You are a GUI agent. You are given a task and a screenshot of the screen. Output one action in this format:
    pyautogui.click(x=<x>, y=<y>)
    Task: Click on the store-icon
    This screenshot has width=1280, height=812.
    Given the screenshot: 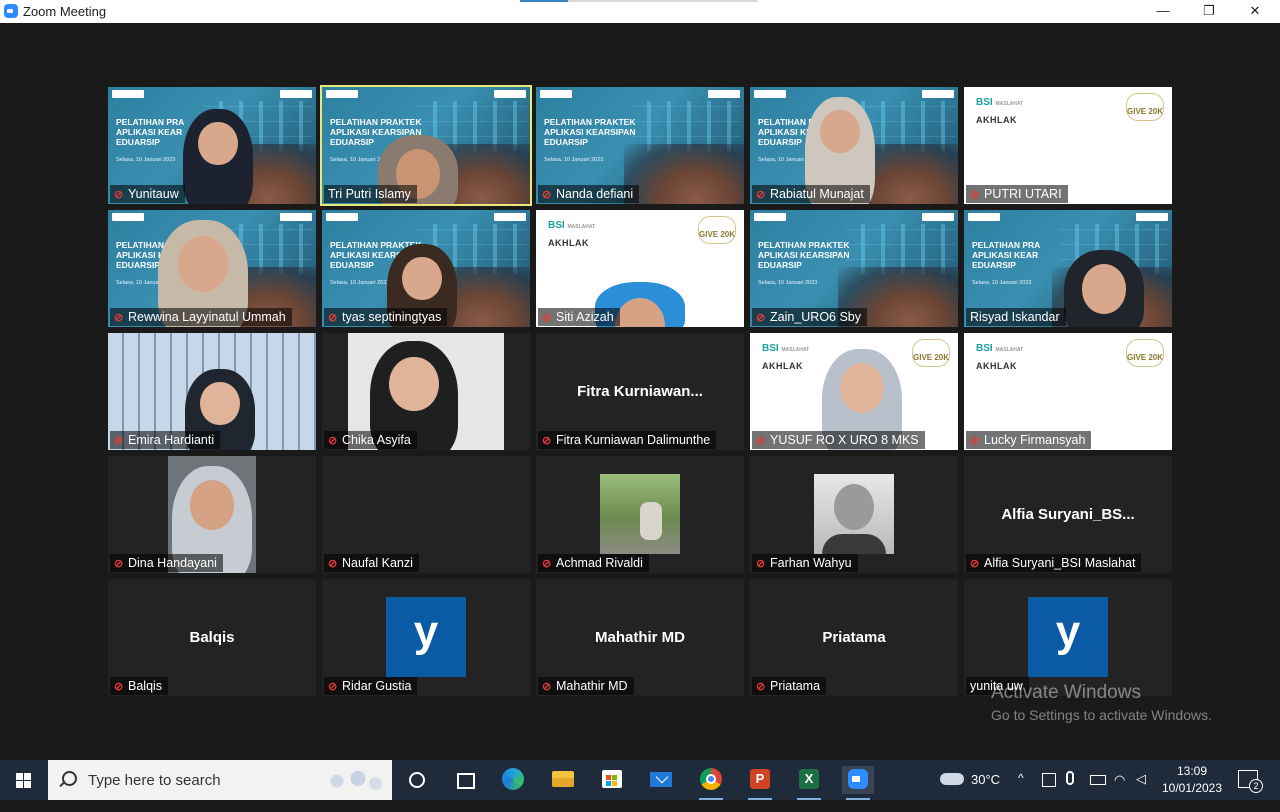 What is the action you would take?
    pyautogui.click(x=612, y=780)
    